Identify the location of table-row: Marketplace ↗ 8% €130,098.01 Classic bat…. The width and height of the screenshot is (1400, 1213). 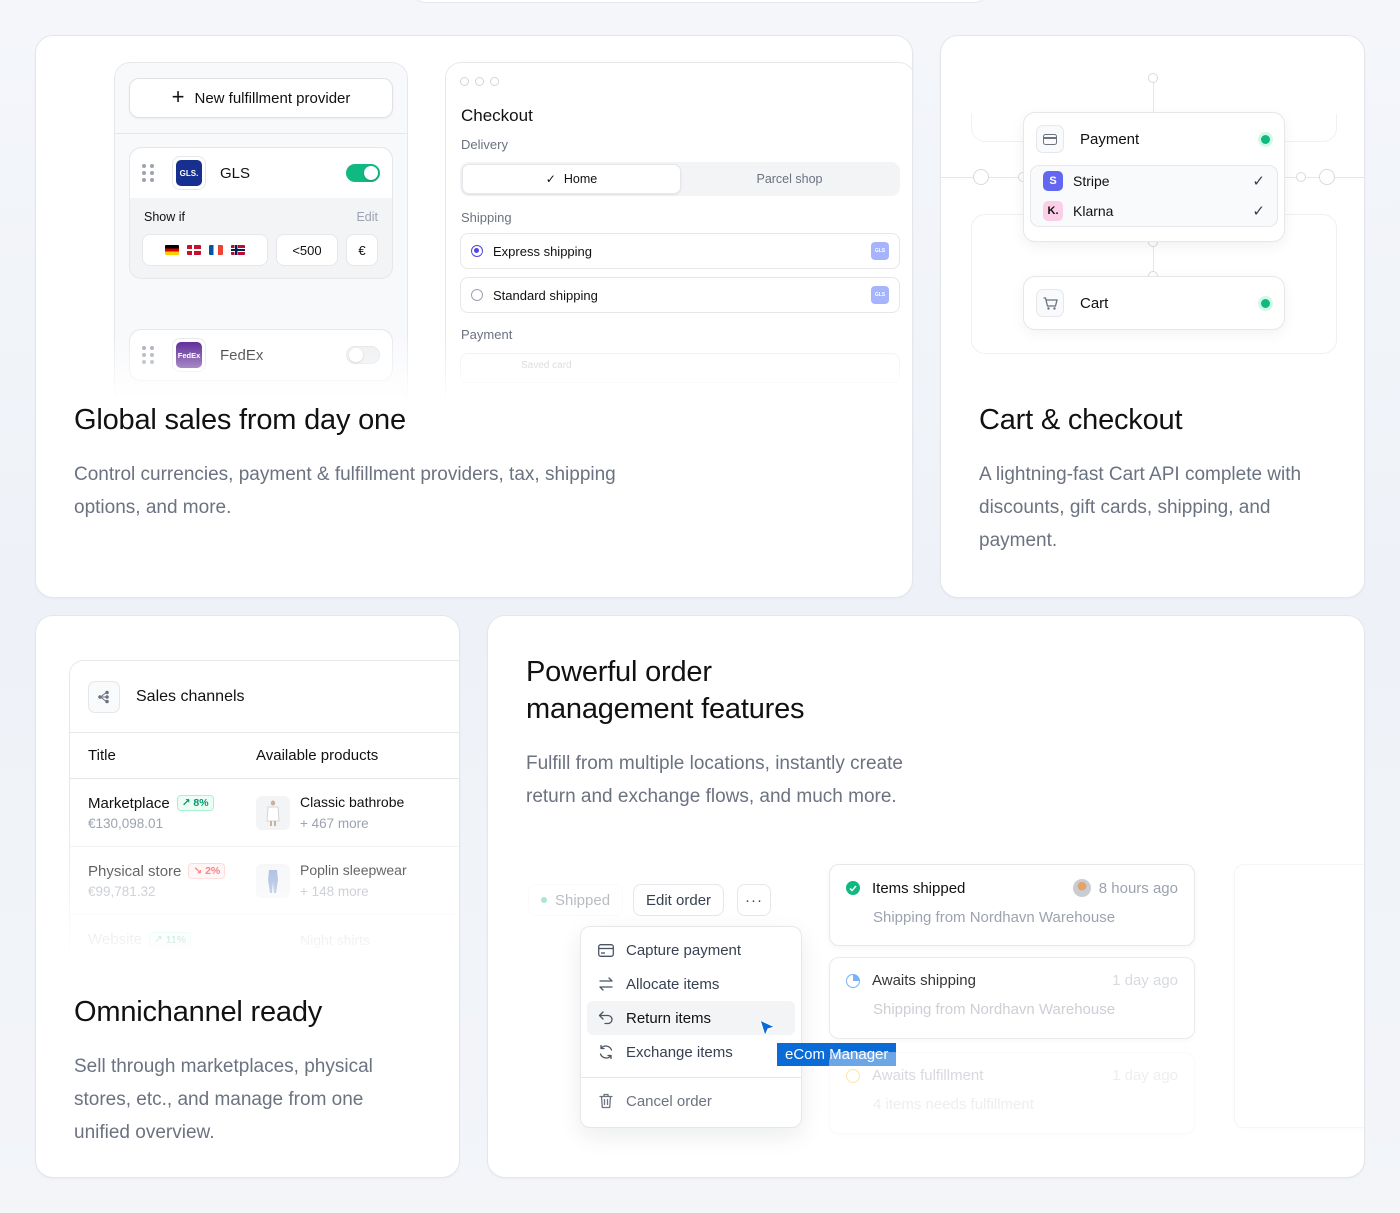
(264, 813).